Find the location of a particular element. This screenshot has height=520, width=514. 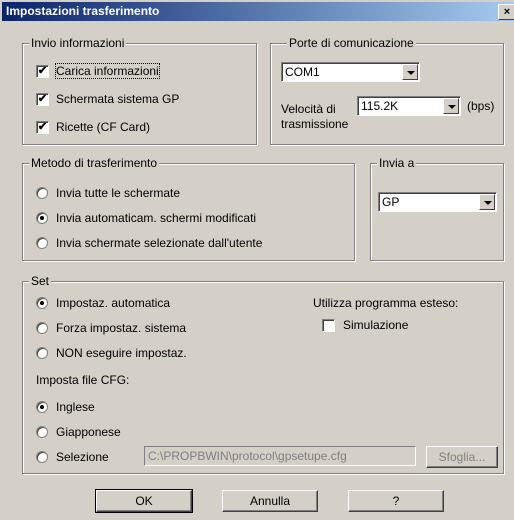

cfg-path-field: C:\PROPBWIN\protocol\gpsetupe.cfg is located at coordinates (280, 456).